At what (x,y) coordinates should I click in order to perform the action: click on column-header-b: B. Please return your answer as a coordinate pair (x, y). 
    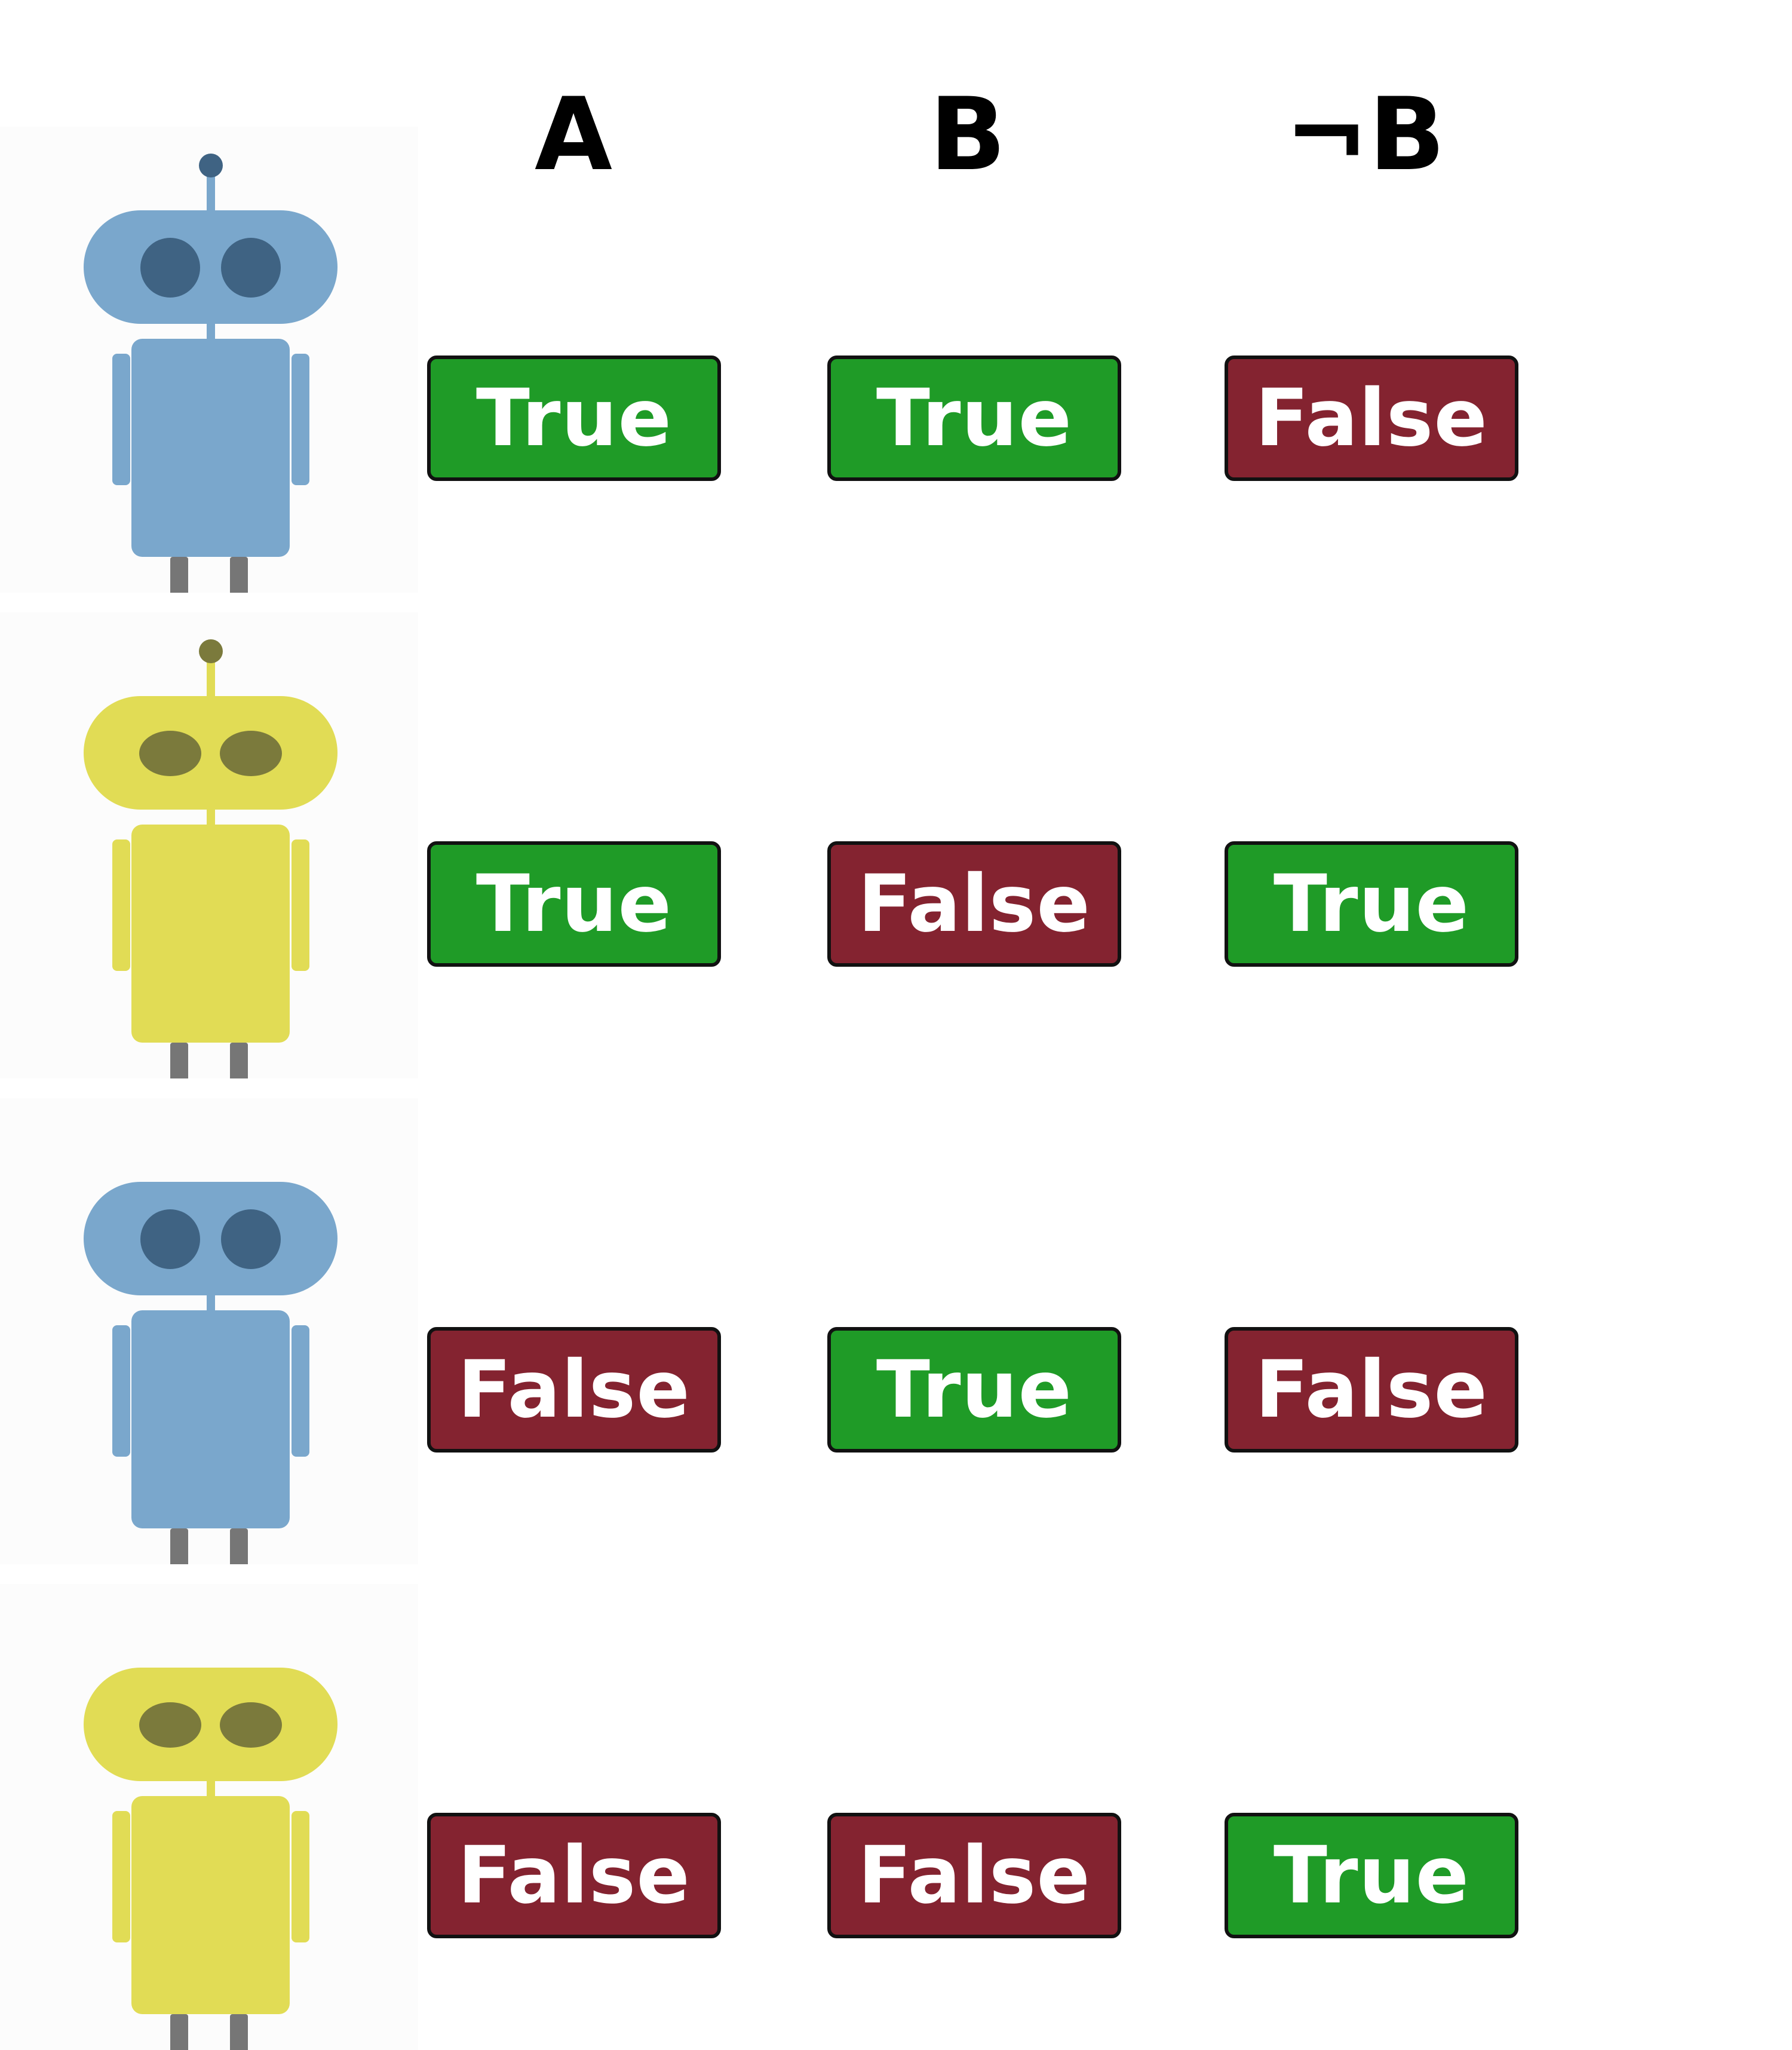
    Looking at the image, I should click on (968, 134).